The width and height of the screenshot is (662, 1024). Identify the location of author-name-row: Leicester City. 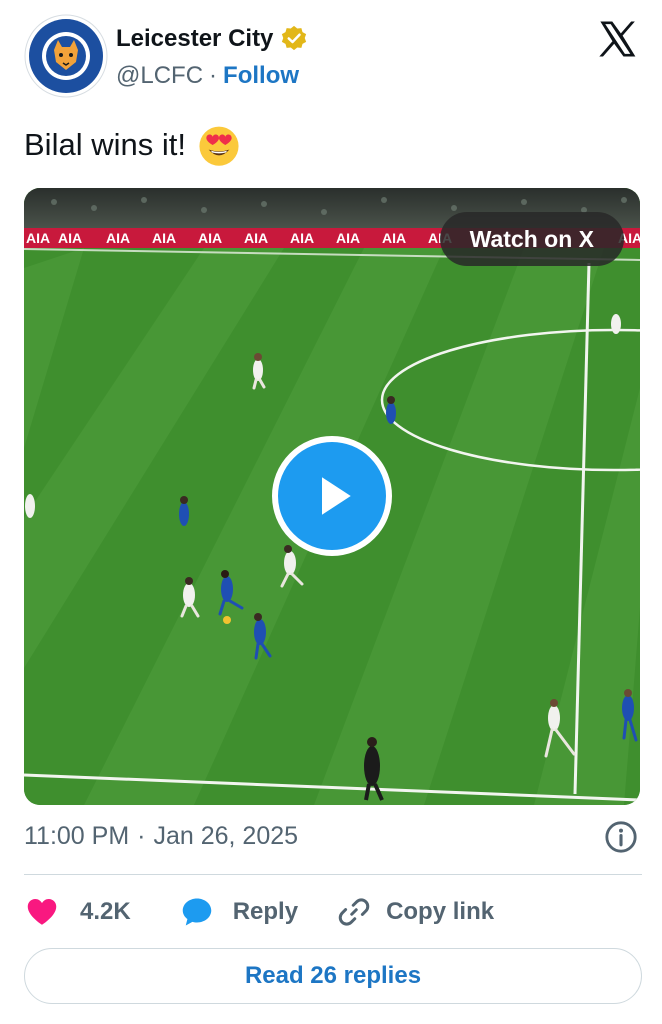
(212, 39).